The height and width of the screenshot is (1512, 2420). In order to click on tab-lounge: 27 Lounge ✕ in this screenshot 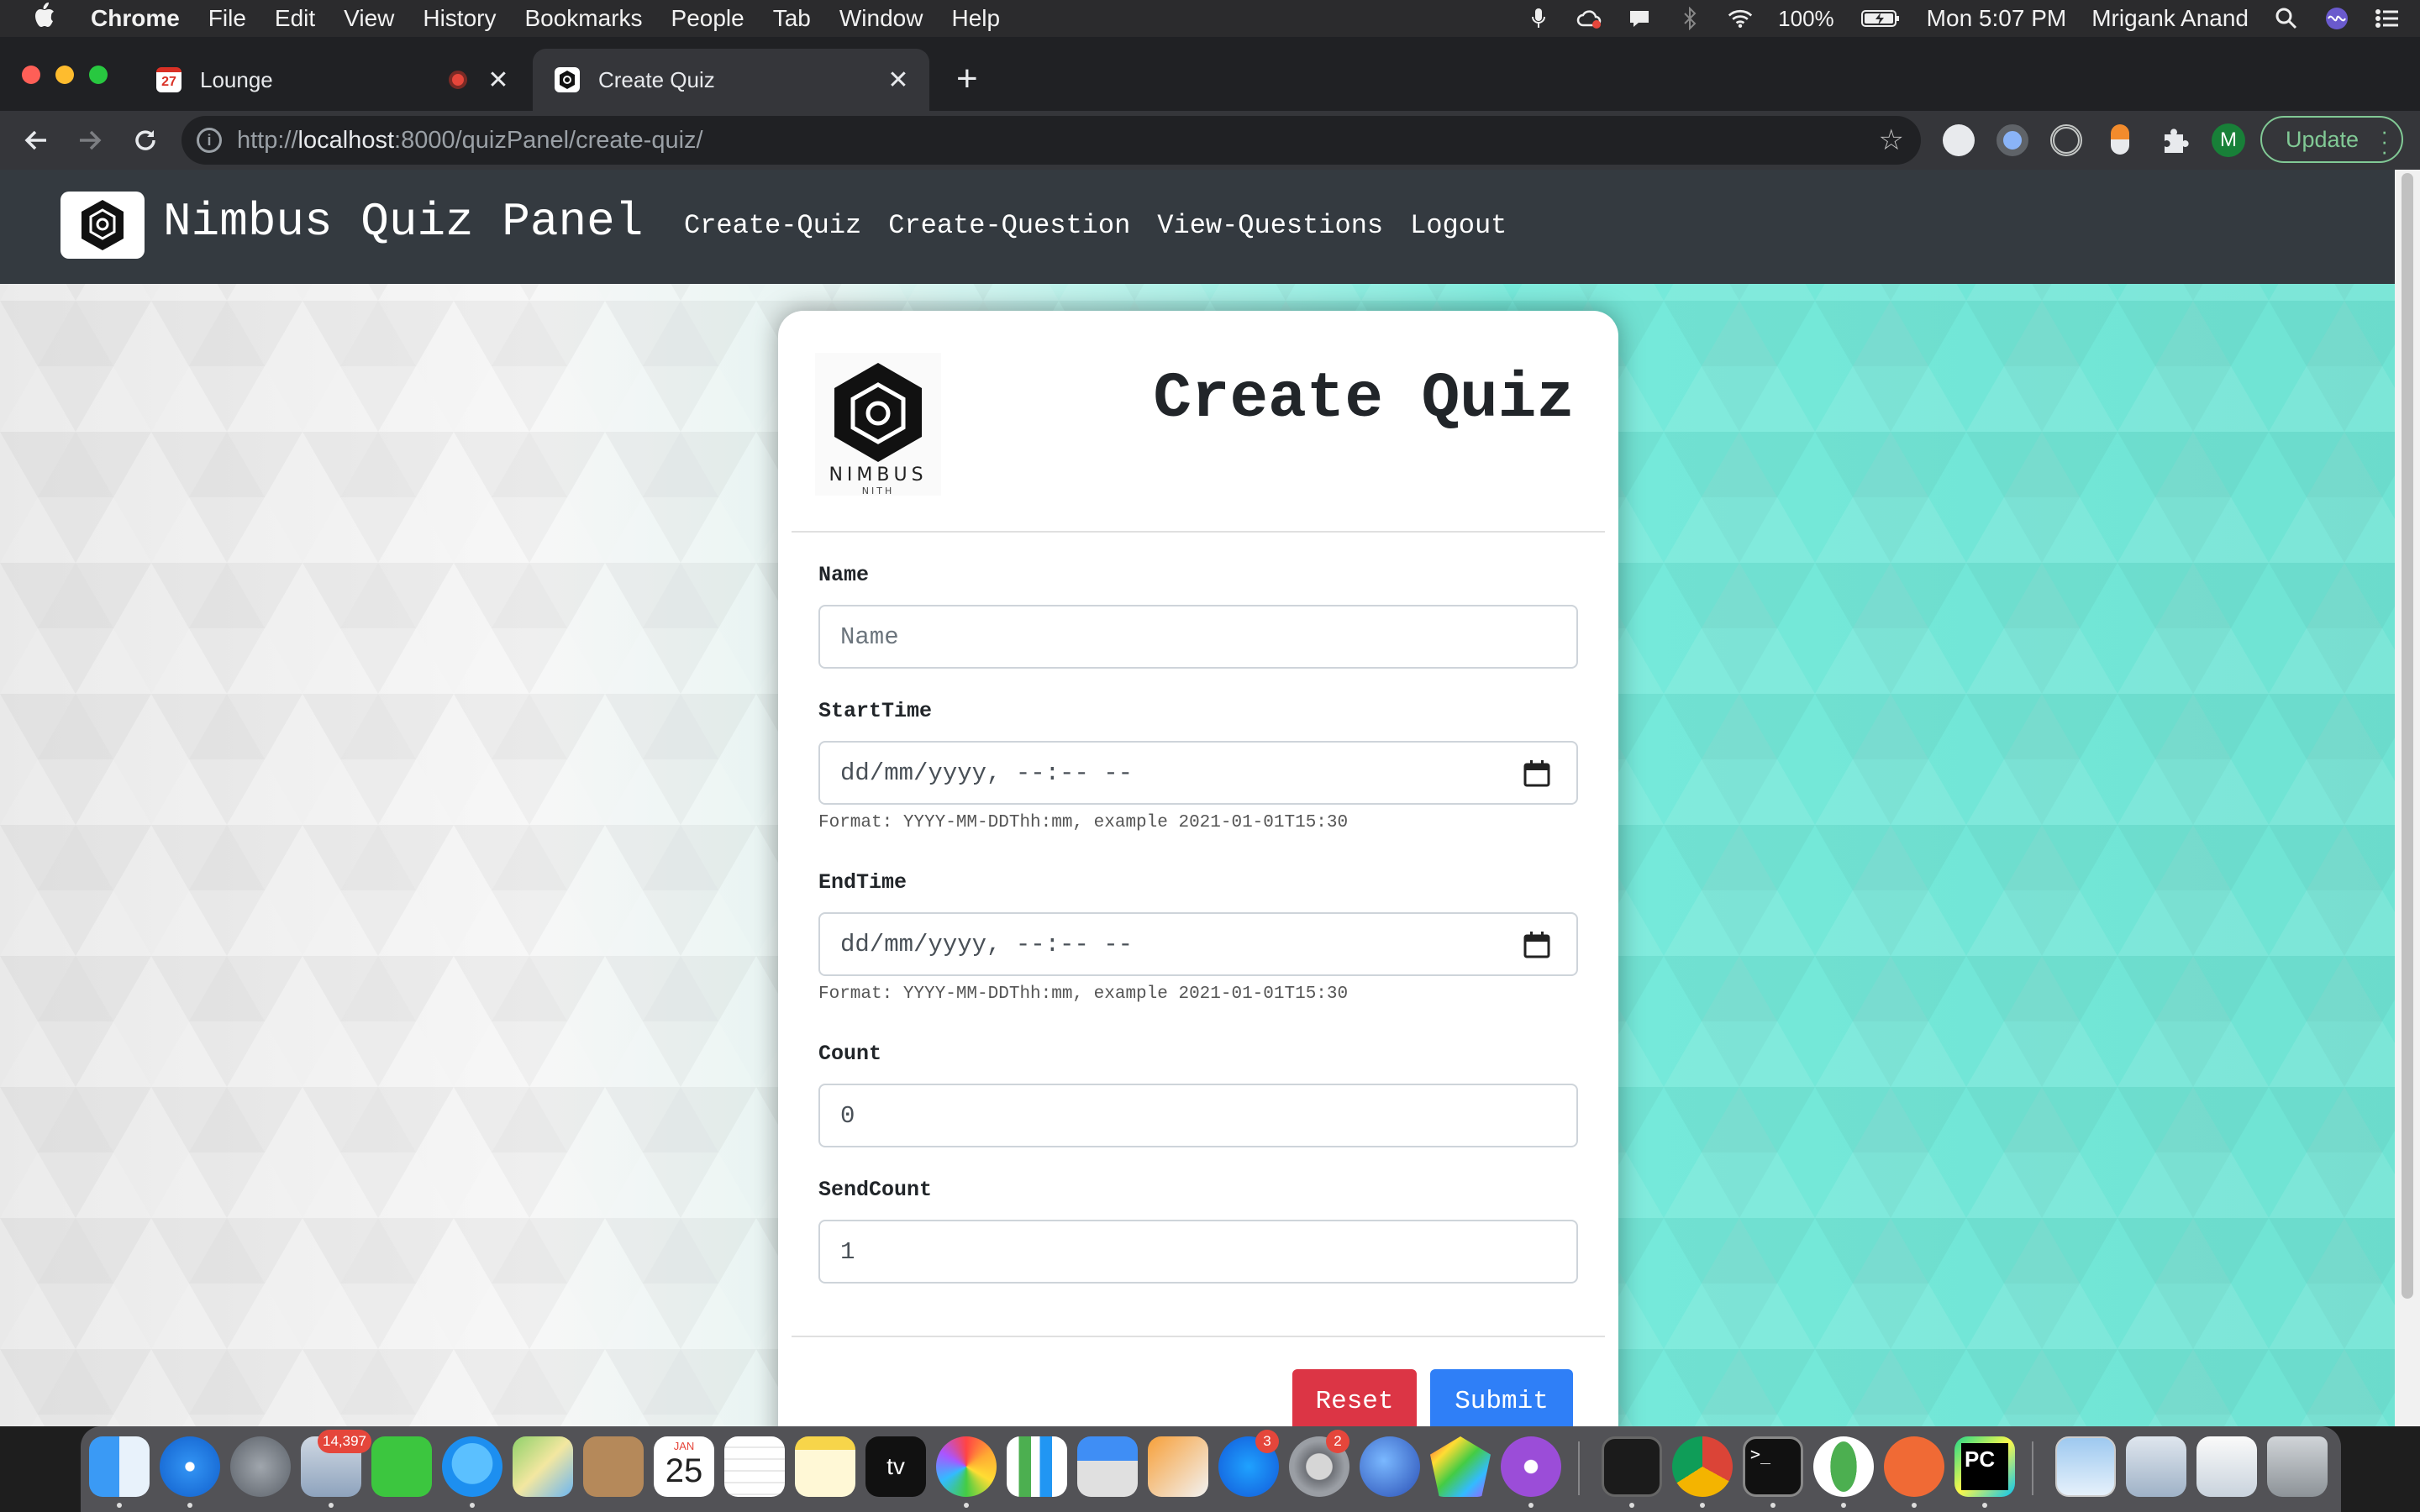, I will do `click(331, 80)`.